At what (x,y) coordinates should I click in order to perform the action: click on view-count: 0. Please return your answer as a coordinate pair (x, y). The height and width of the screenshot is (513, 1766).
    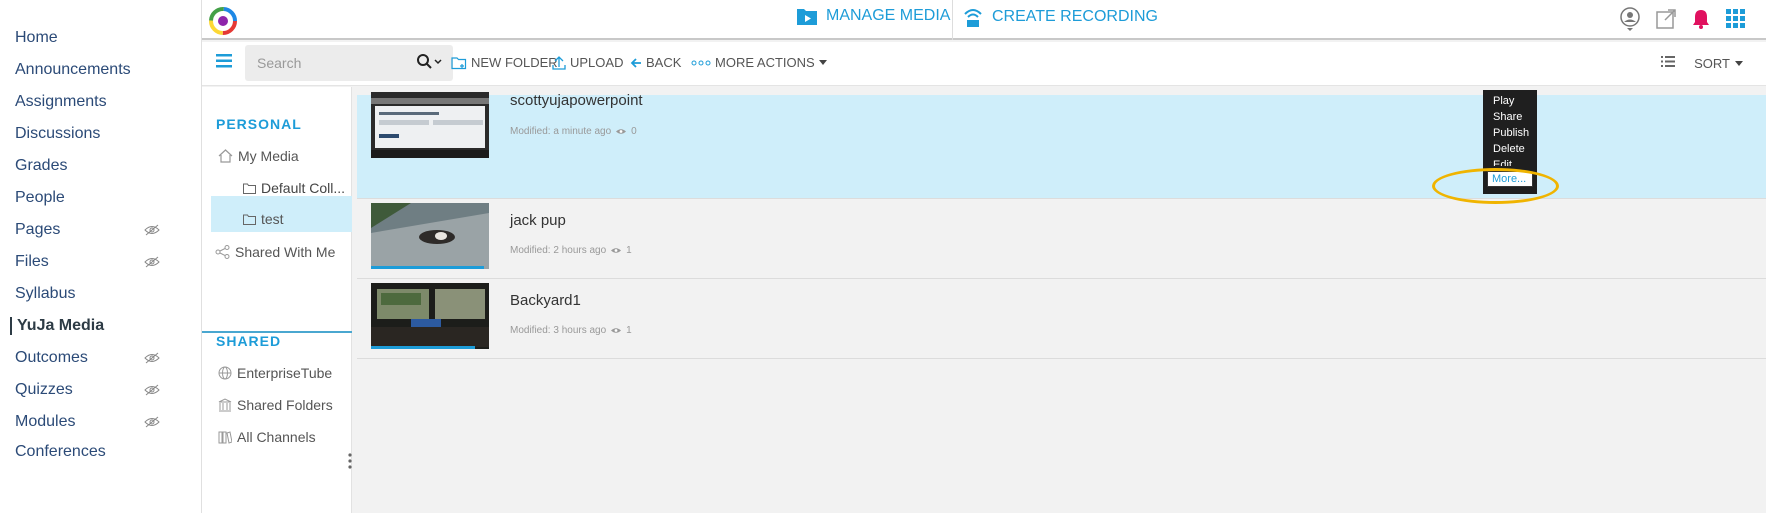
    Looking at the image, I should click on (634, 131).